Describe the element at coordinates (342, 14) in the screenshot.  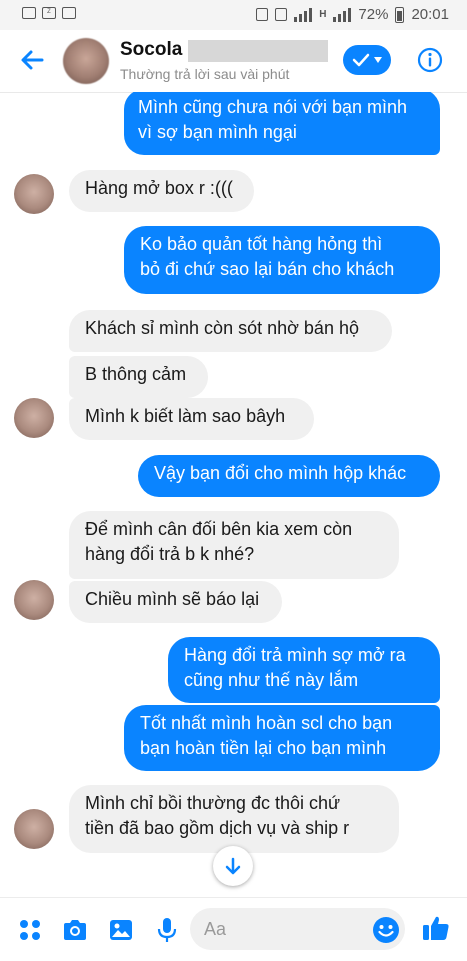
I see `cell-signal-icon` at that location.